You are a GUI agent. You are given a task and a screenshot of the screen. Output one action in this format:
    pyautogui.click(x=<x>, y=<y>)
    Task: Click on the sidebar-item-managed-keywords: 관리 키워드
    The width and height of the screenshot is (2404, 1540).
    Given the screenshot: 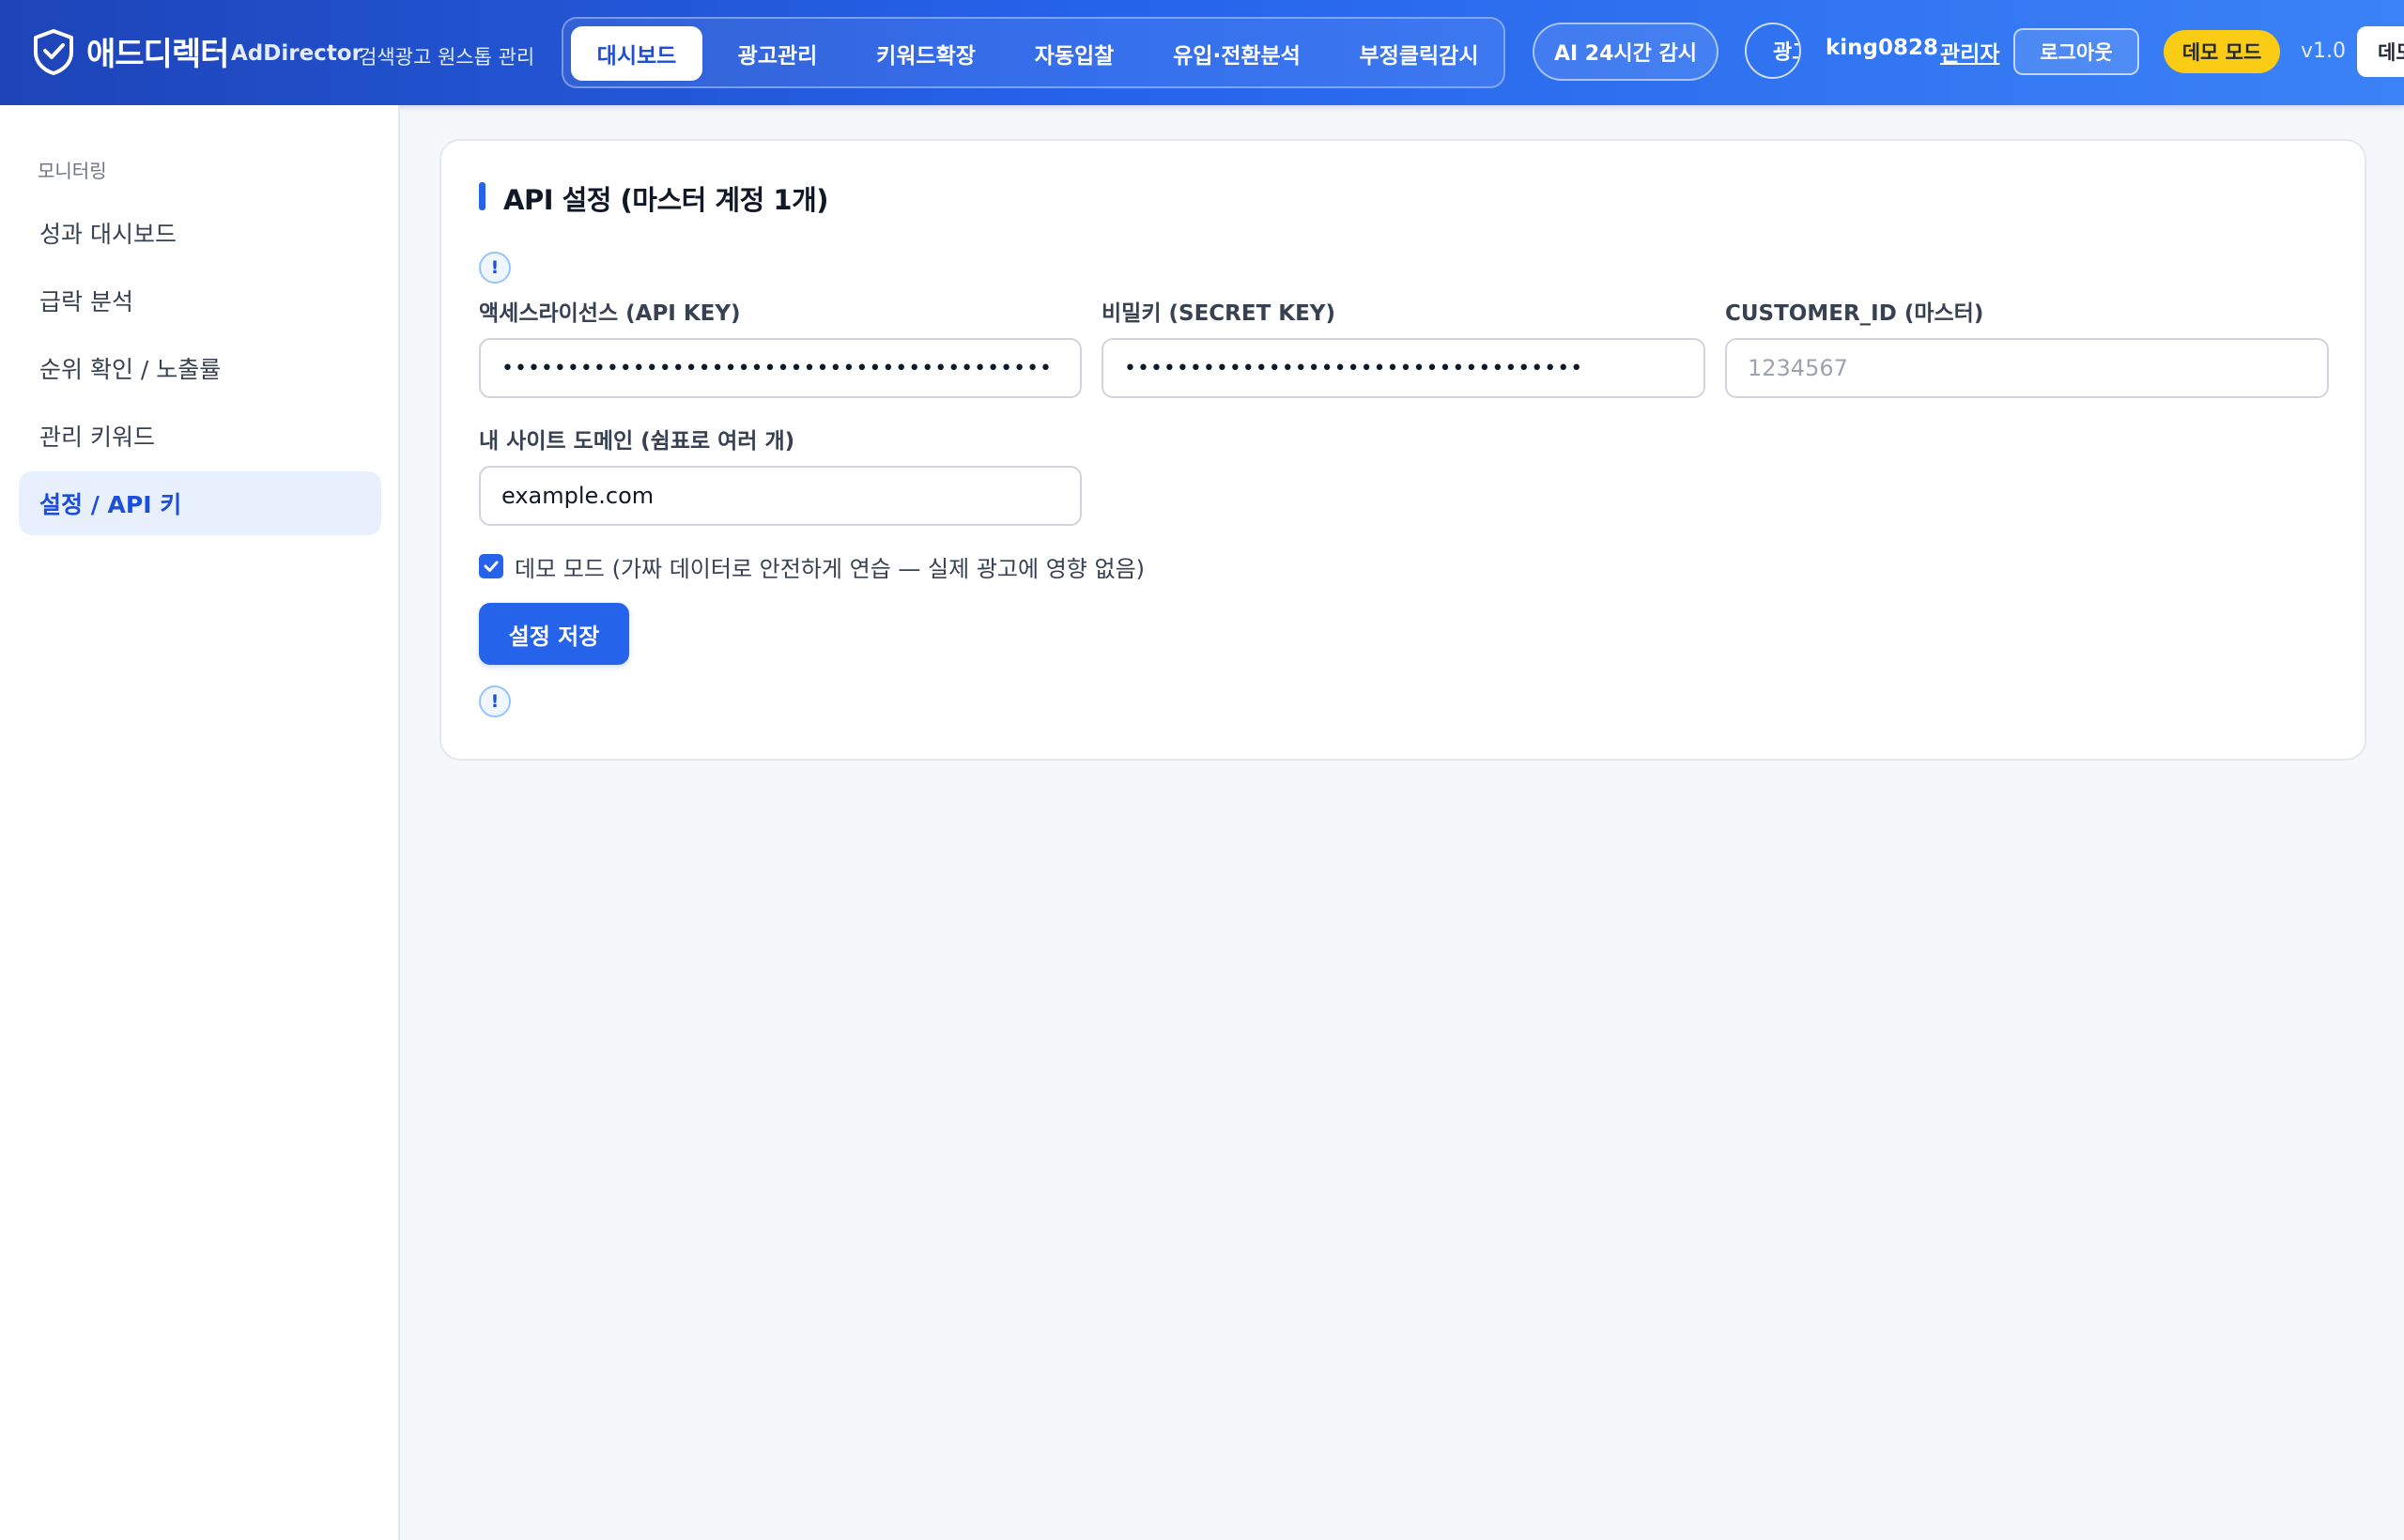 What is the action you would take?
    pyautogui.click(x=200, y=436)
    